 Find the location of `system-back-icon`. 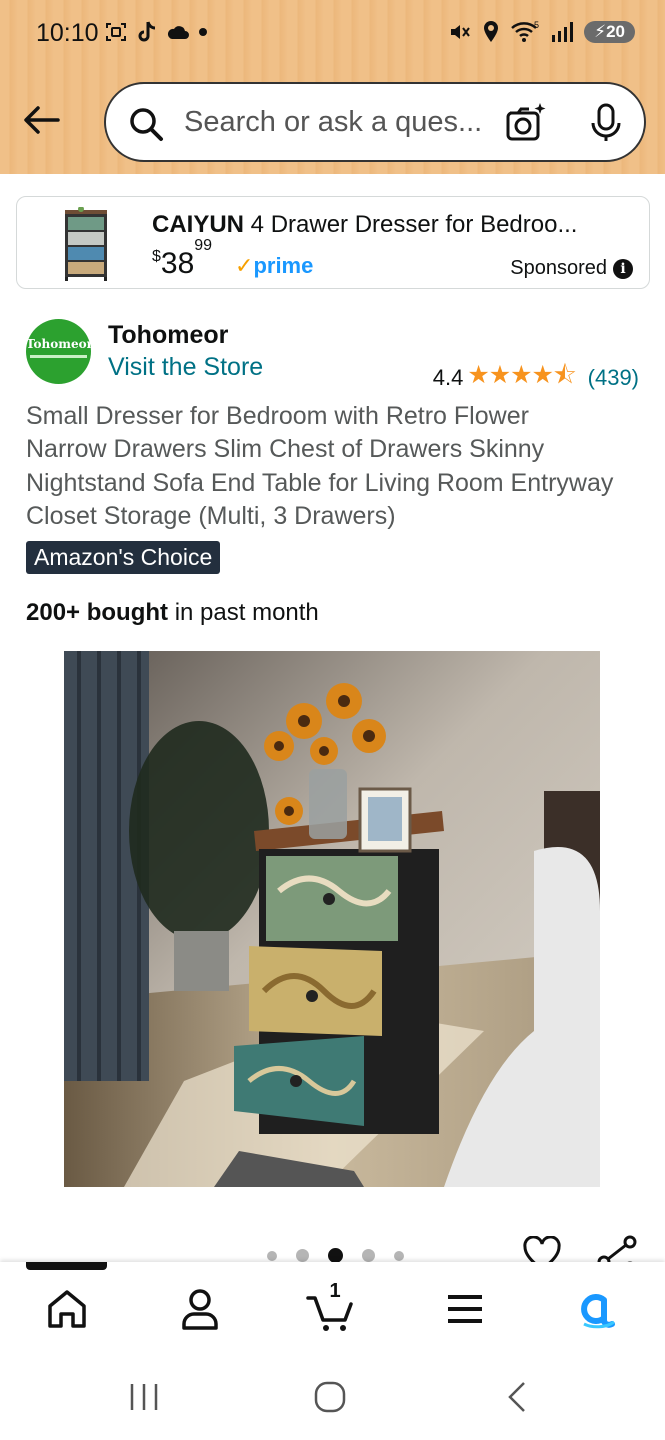

system-back-icon is located at coordinates (517, 1397).